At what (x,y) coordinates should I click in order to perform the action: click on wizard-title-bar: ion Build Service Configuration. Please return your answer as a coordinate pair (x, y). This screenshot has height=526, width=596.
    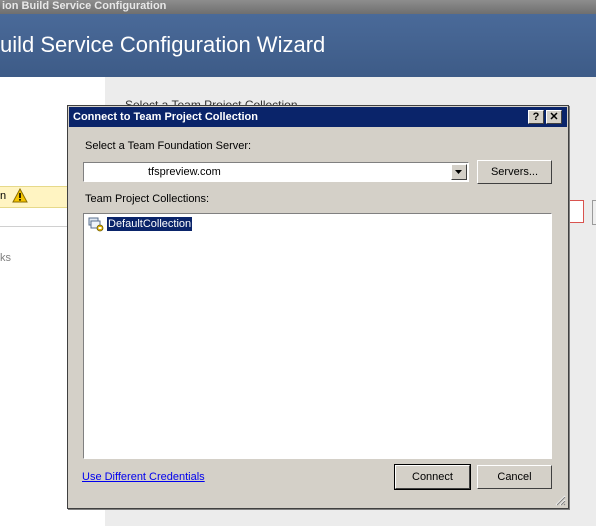
    Looking at the image, I should click on (298, 7).